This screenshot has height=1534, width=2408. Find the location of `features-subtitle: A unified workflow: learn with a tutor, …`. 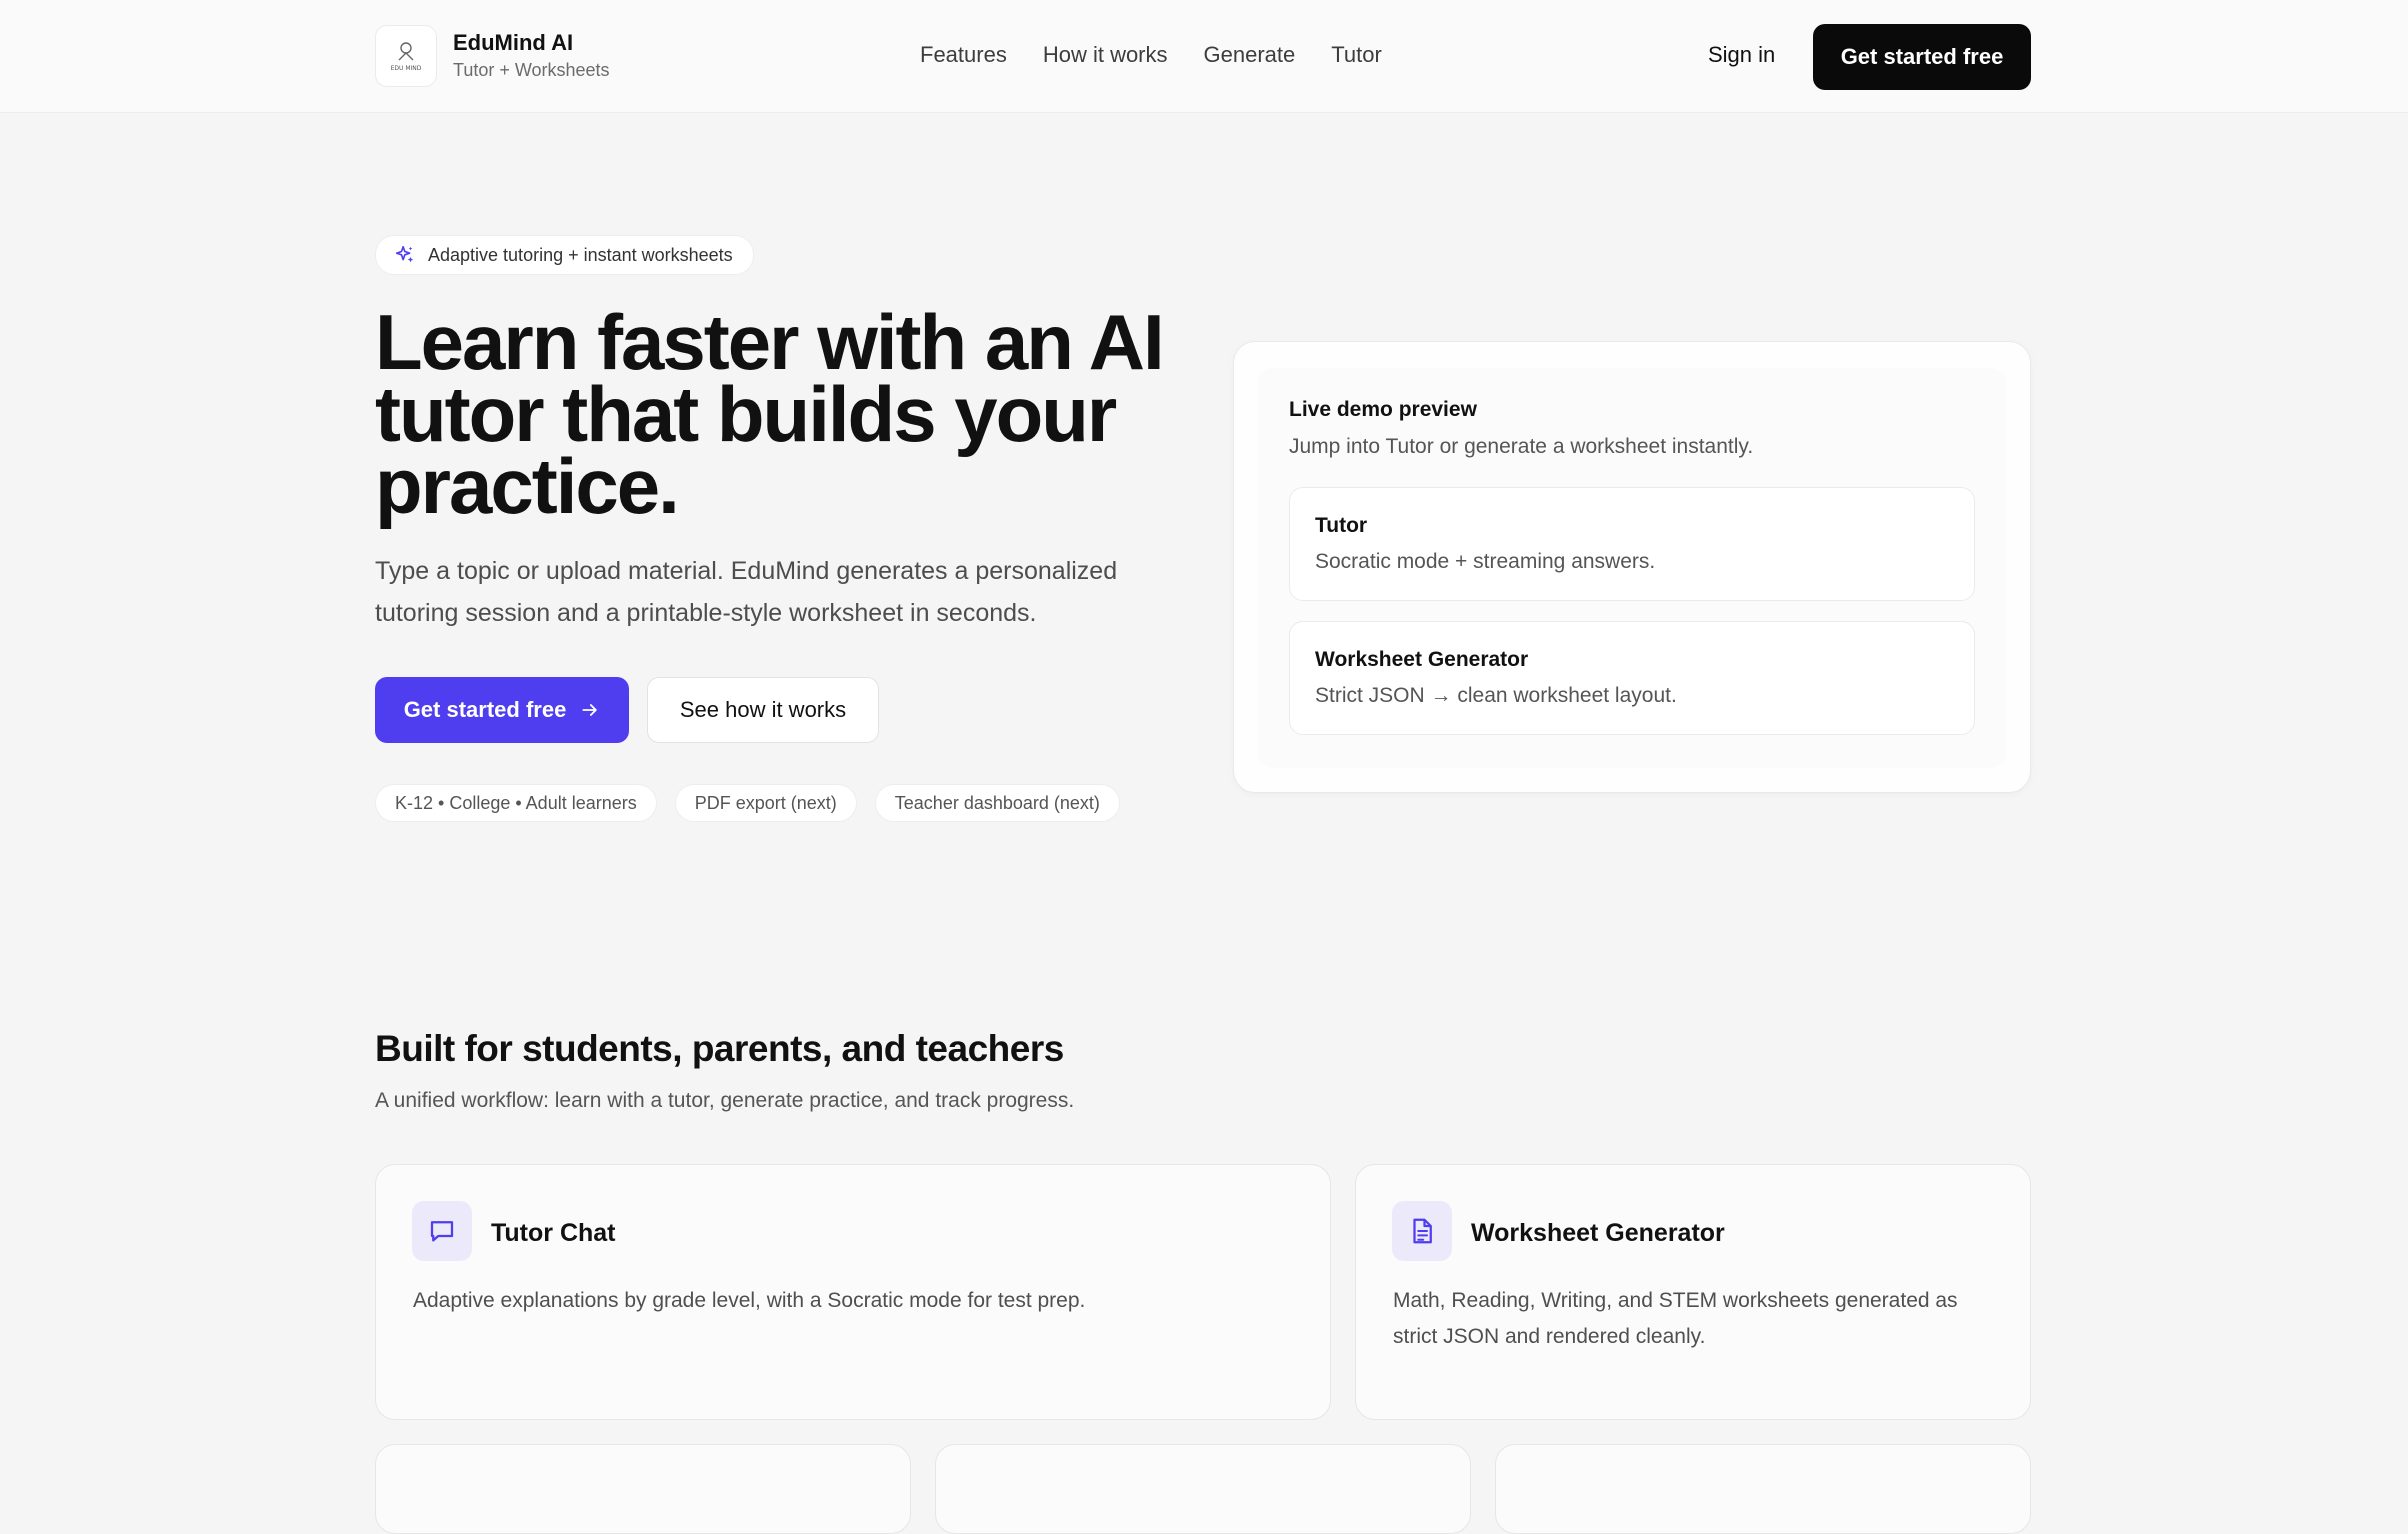

features-subtitle: A unified workflow: learn with a tutor, … is located at coordinates (725, 1100).